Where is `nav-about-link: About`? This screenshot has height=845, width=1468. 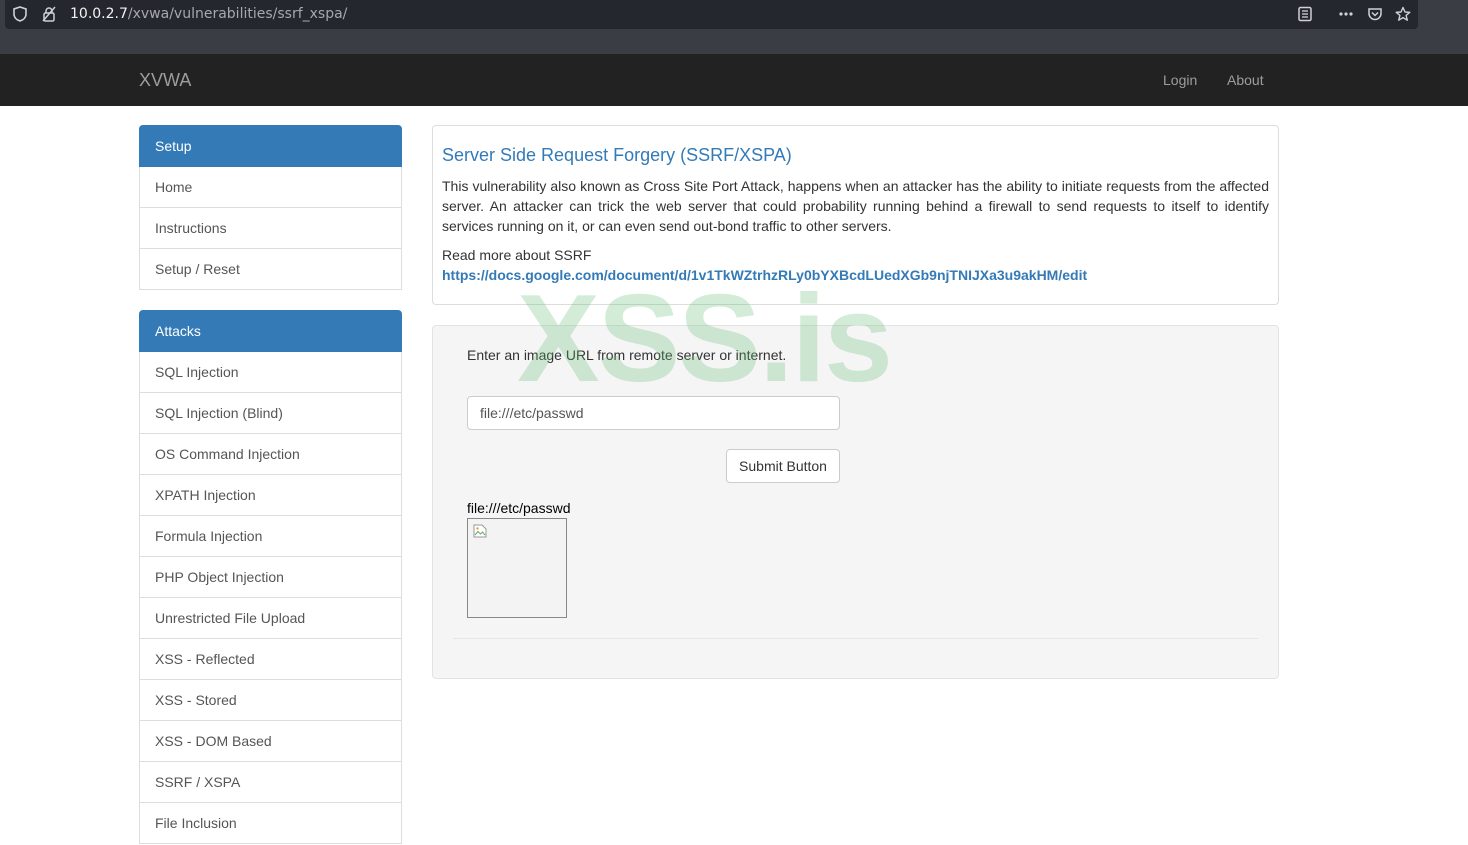 nav-about-link: About is located at coordinates (1245, 80).